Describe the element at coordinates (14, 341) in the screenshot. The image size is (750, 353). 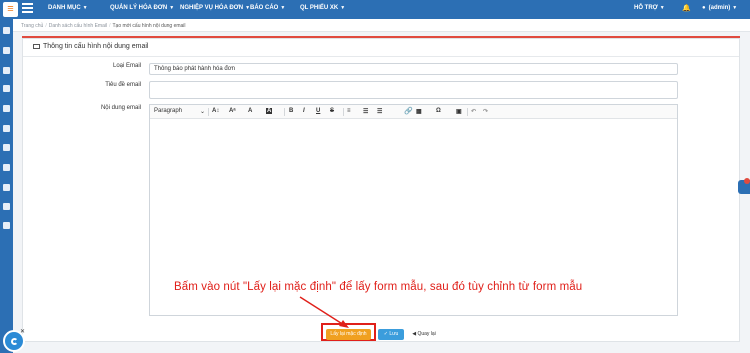
I see `chat-icon` at that location.